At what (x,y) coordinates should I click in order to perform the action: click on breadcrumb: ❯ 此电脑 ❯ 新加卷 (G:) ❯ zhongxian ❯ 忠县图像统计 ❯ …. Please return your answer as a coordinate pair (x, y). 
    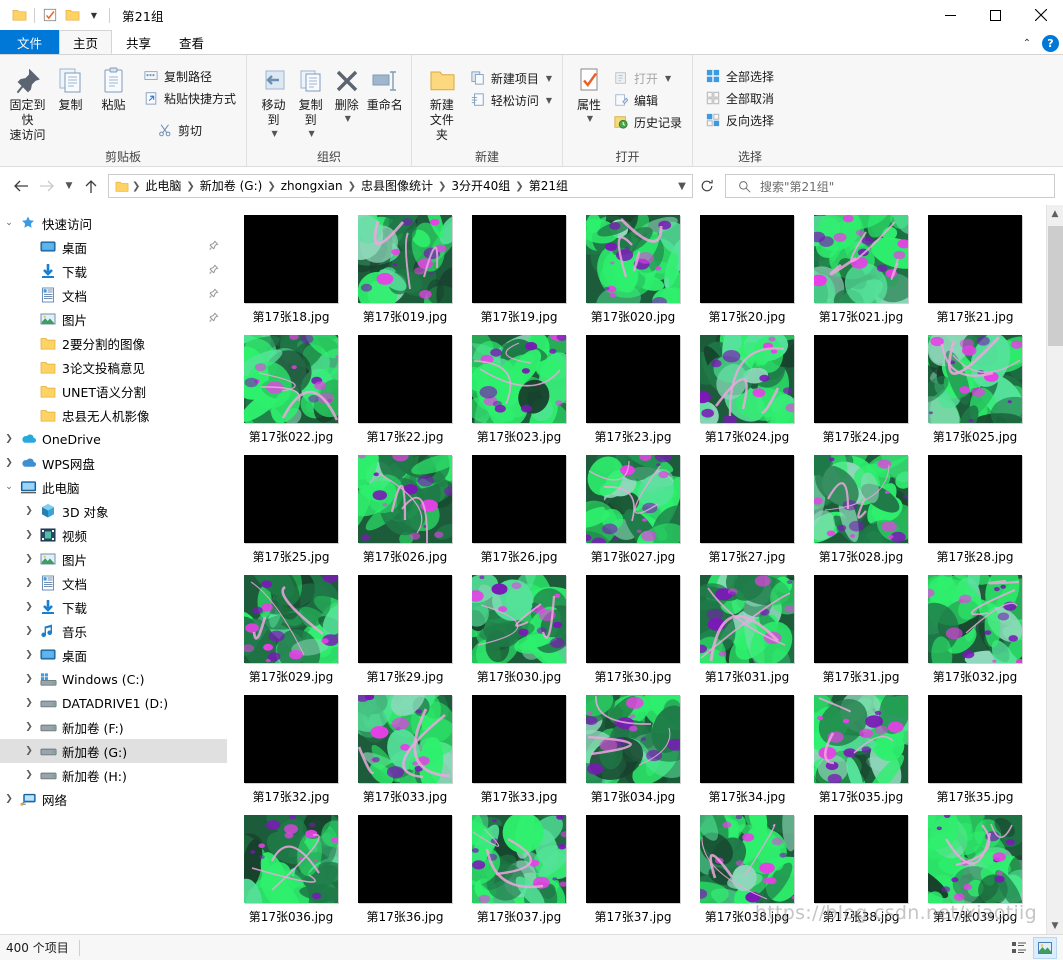
    Looking at the image, I should click on (400, 186).